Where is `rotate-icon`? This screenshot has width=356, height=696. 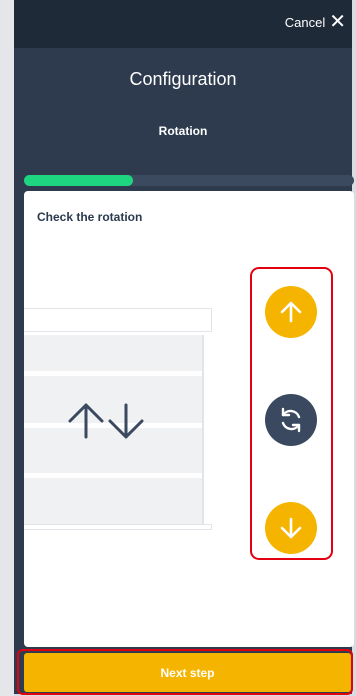
rotate-icon is located at coordinates (291, 420).